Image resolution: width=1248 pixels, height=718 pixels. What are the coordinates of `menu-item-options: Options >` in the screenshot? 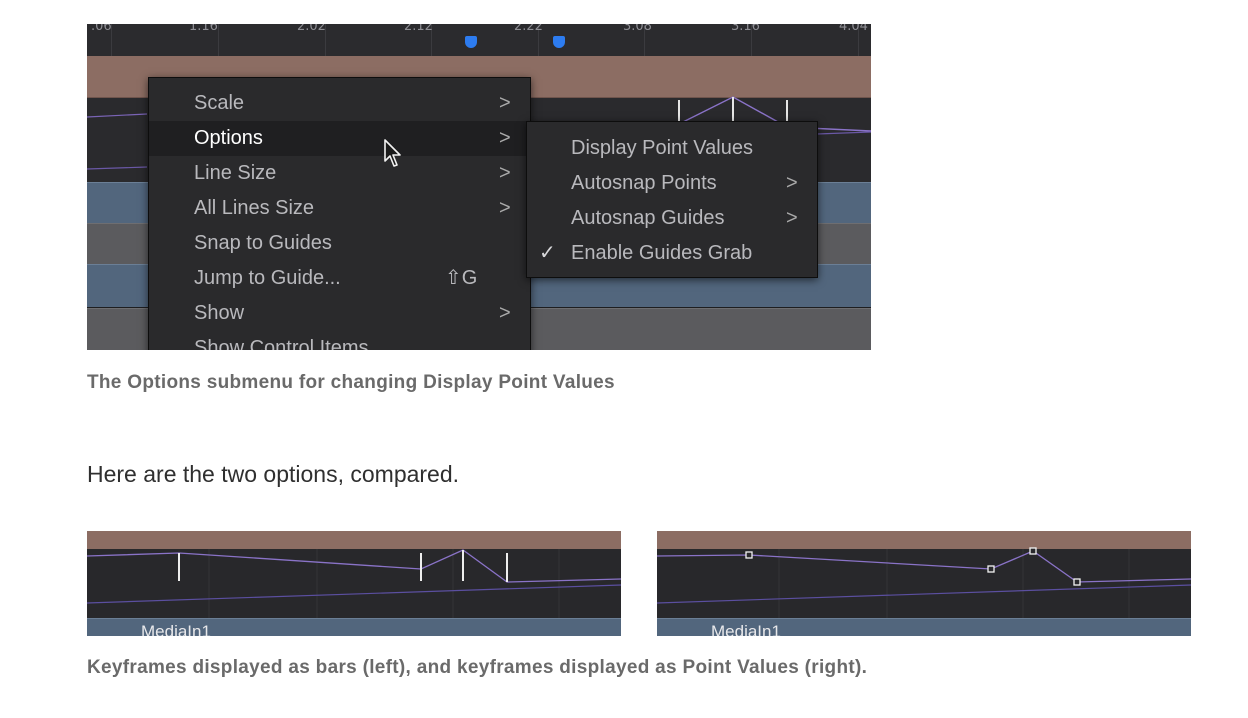 It's located at (339, 138).